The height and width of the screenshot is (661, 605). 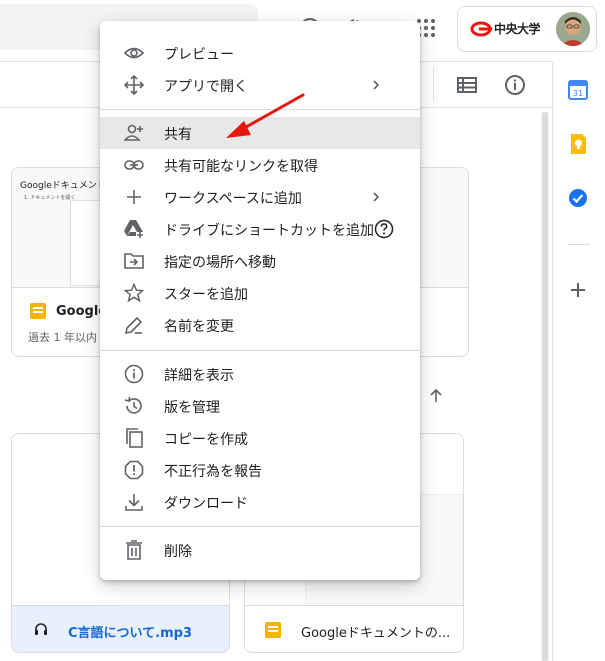 What do you see at coordinates (178, 135) in the screenshot?
I see `menu-item-label: 共有` at bounding box center [178, 135].